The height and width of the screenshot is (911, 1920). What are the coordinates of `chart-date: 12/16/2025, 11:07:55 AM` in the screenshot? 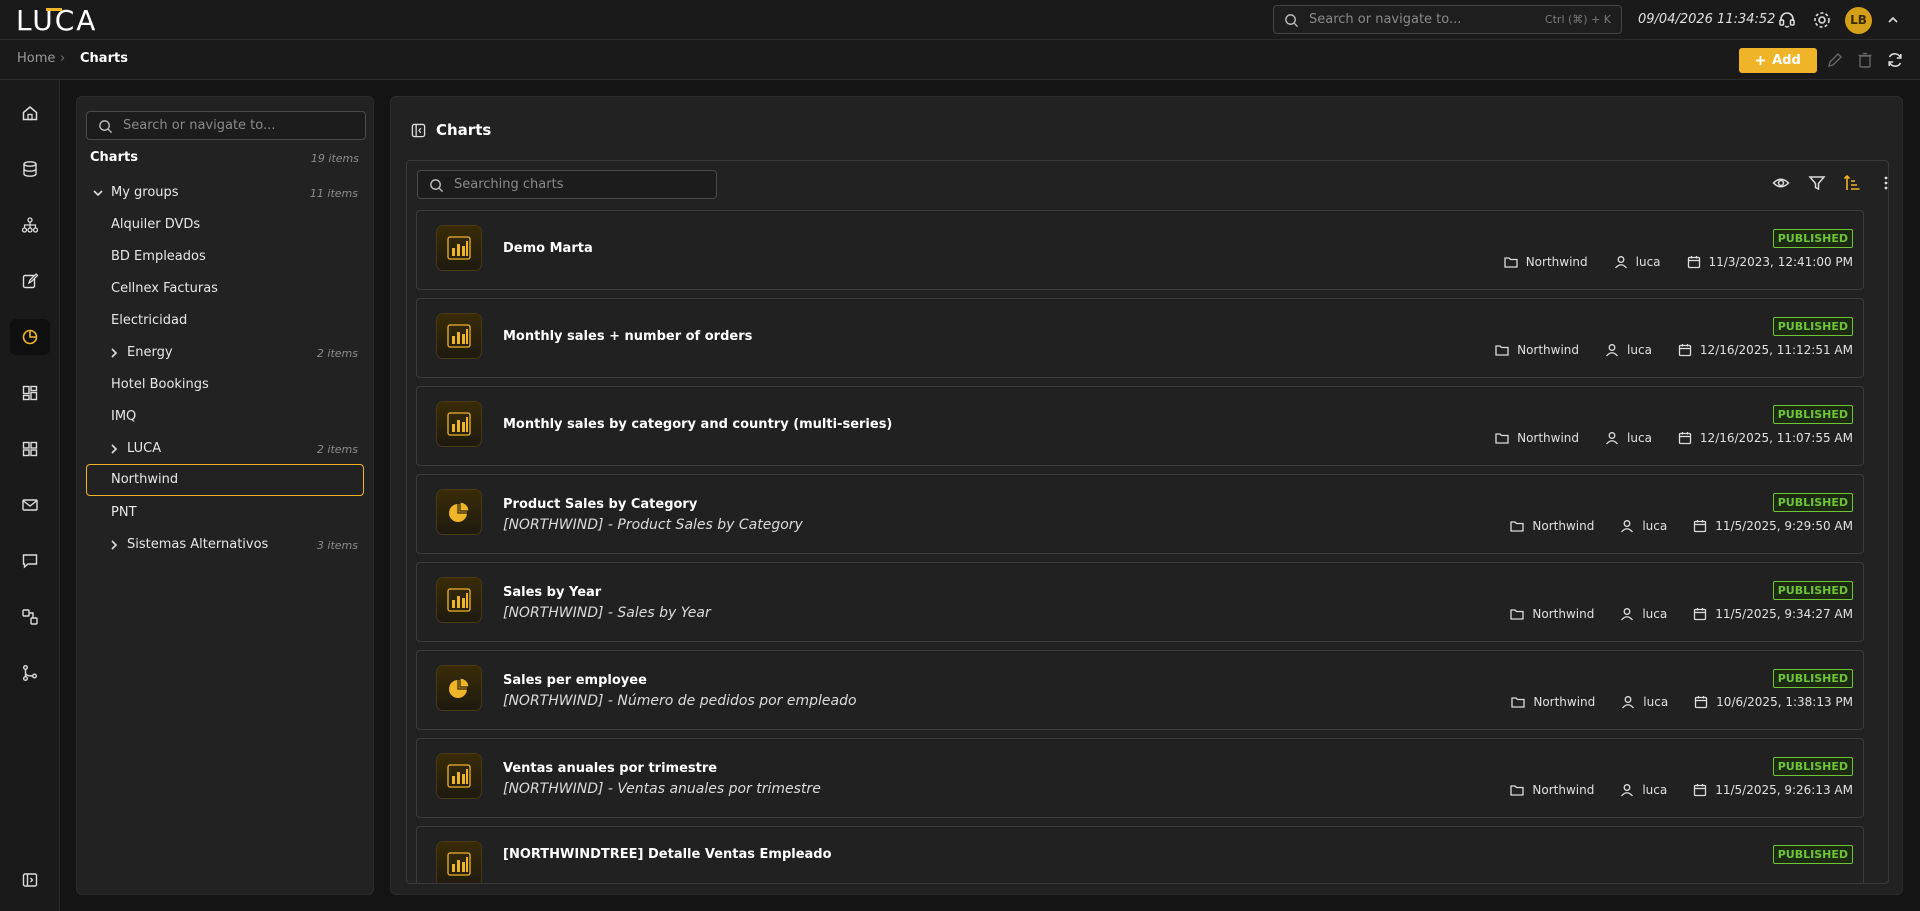 It's located at (1776, 438).